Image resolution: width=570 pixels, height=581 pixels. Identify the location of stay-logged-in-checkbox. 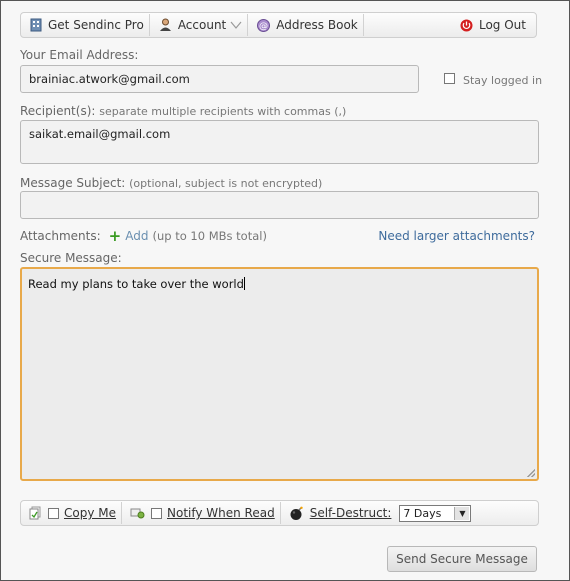
(449, 78).